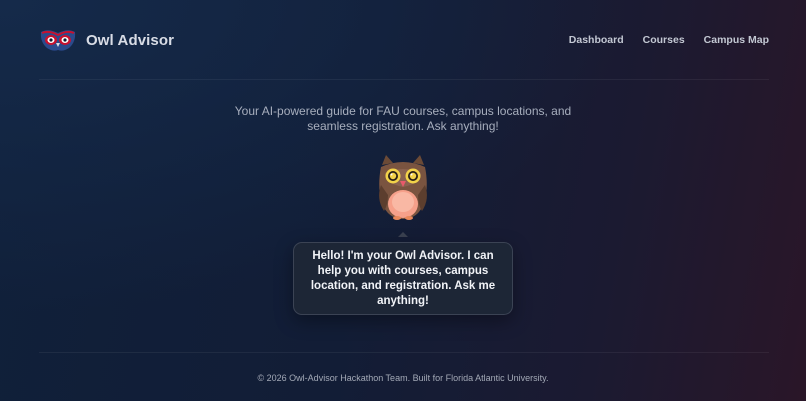  What do you see at coordinates (404, 352) in the screenshot?
I see `footer-divider` at bounding box center [404, 352].